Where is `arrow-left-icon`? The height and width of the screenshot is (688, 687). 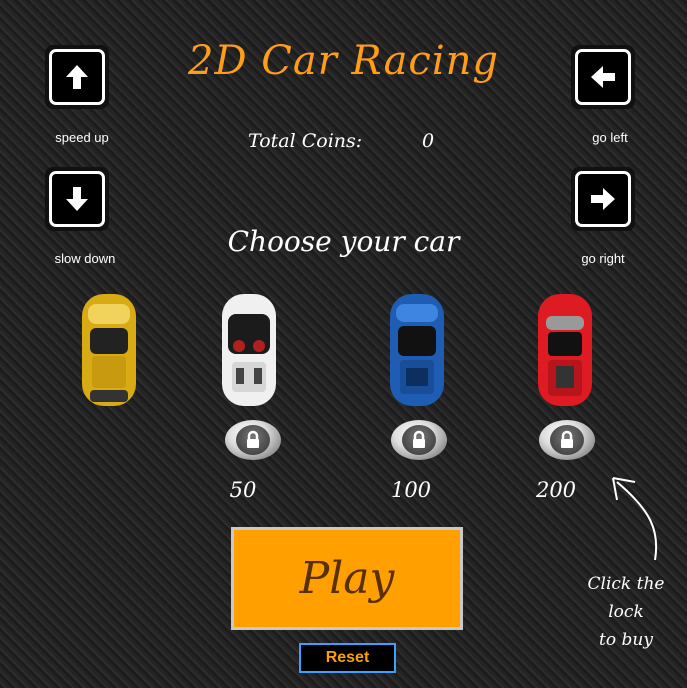
arrow-left-icon is located at coordinates (603, 77).